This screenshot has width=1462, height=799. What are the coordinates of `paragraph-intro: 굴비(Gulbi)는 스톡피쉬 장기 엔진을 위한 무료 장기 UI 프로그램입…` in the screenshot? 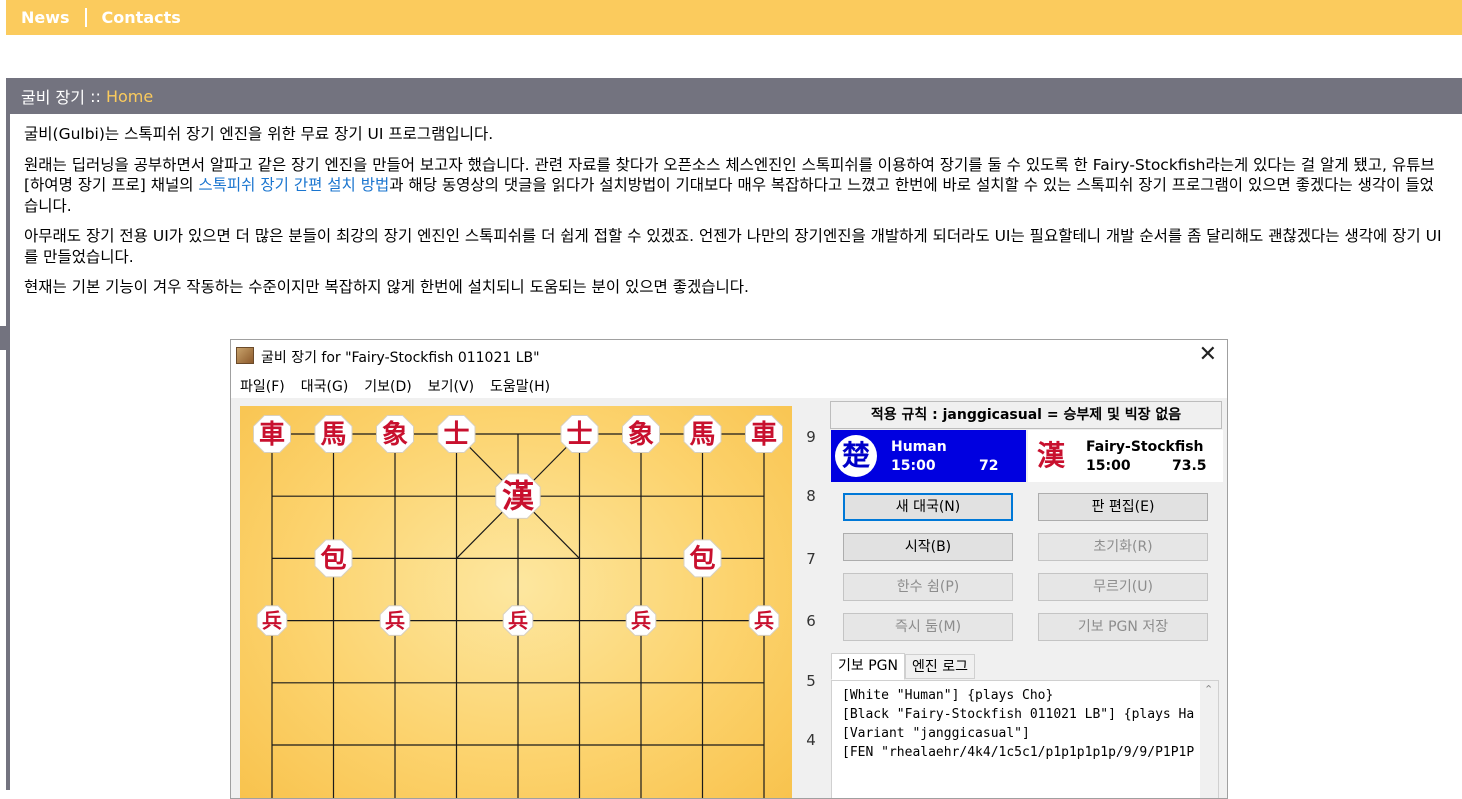 It's located at (259, 134).